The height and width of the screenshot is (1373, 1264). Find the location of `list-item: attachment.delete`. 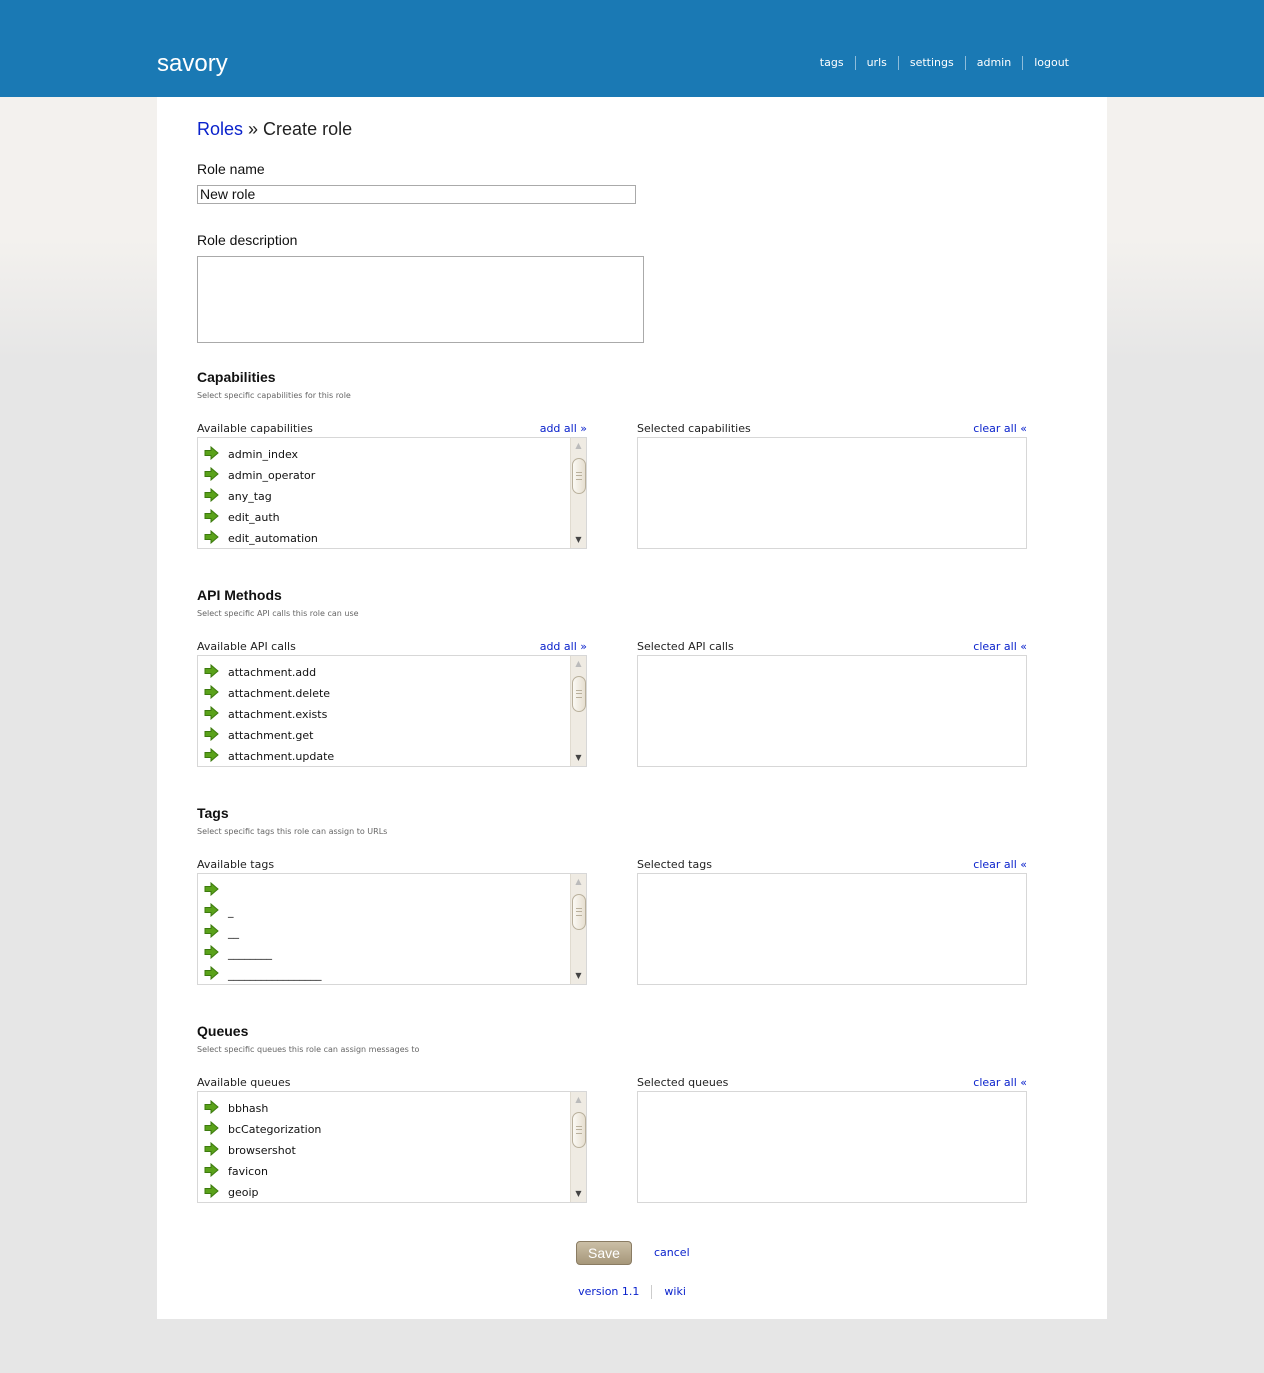

list-item: attachment.delete is located at coordinates (392, 691).